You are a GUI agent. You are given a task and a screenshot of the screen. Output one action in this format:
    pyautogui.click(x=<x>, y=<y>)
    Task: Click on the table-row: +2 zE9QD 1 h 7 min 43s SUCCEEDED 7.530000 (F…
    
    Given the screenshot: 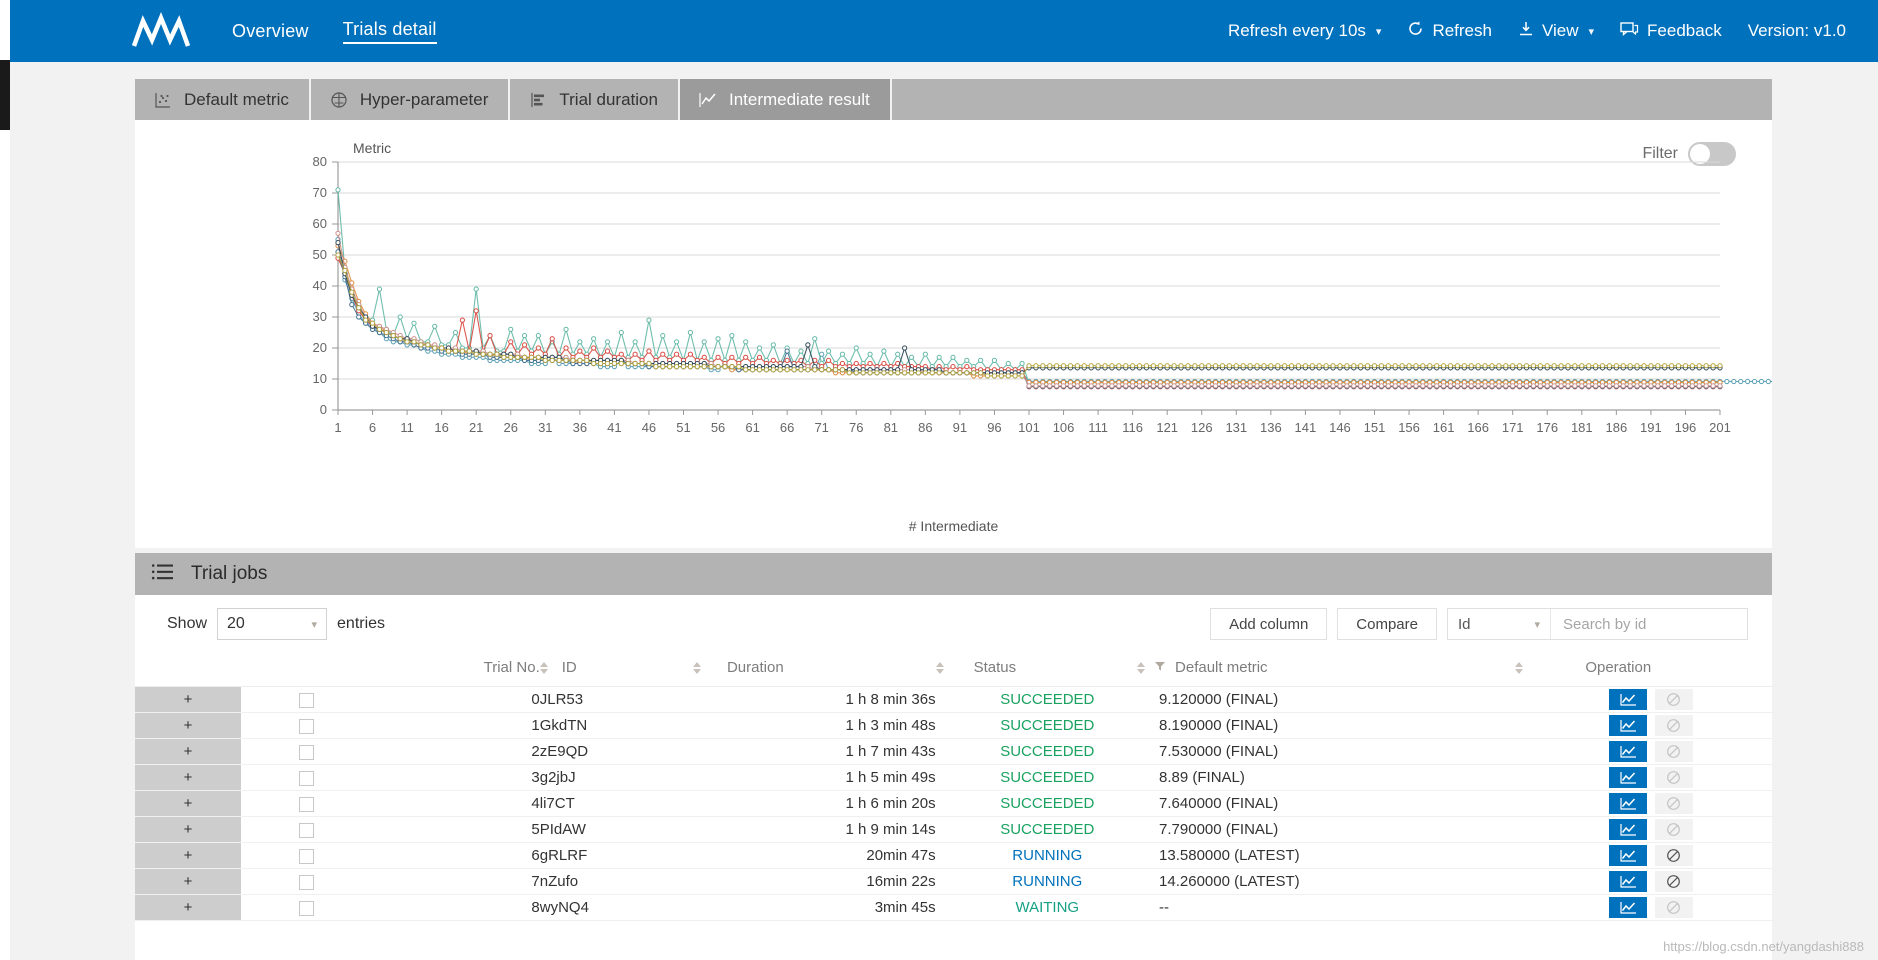 What is the action you would take?
    pyautogui.click(x=953, y=751)
    